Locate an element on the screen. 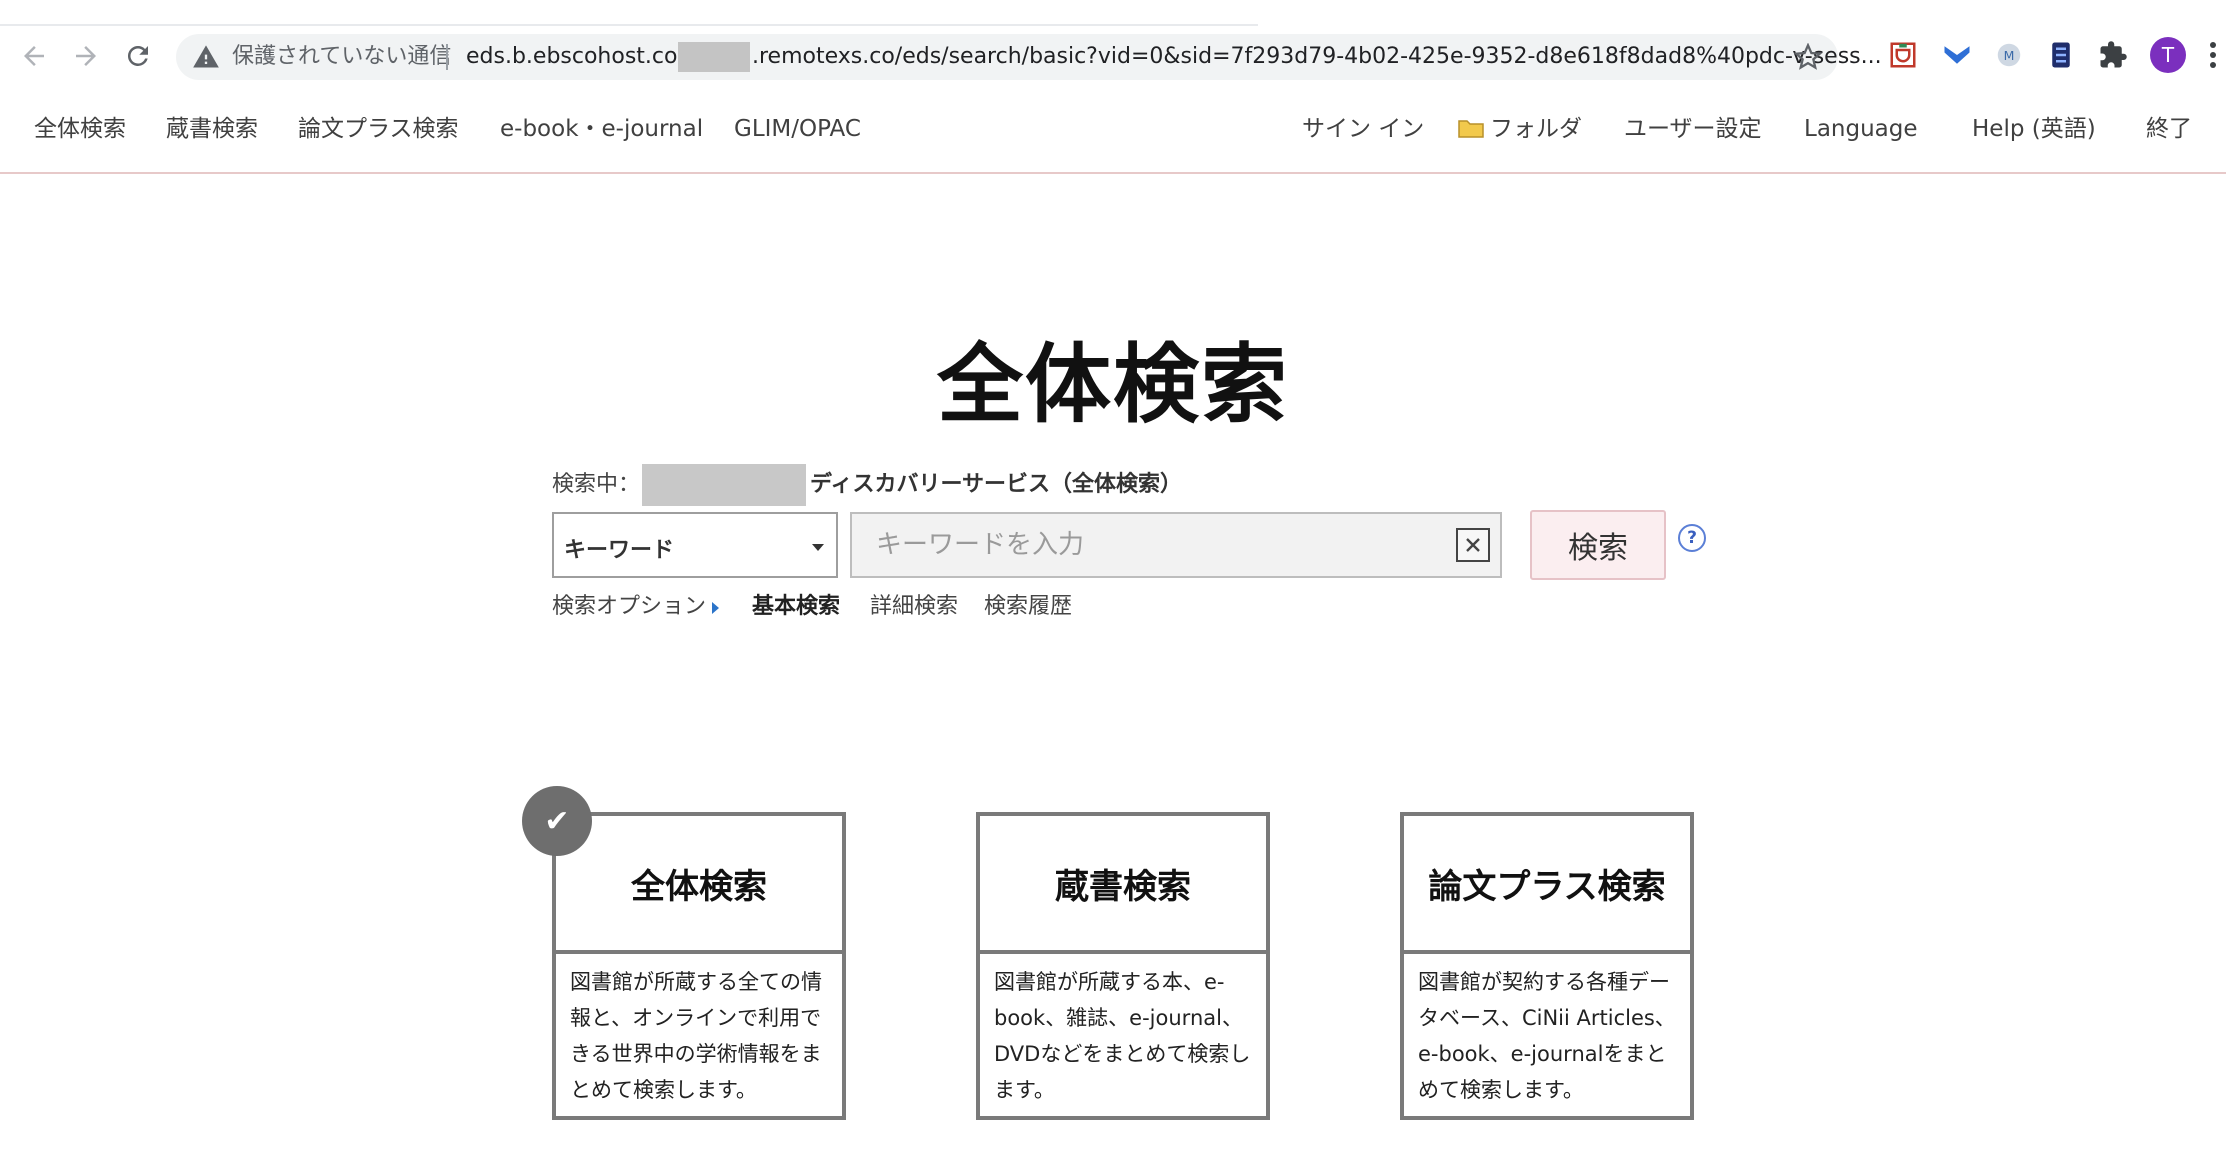 Image resolution: width=2226 pixels, height=1158 pixels. search-options-label: 検索オプション is located at coordinates (629, 606).